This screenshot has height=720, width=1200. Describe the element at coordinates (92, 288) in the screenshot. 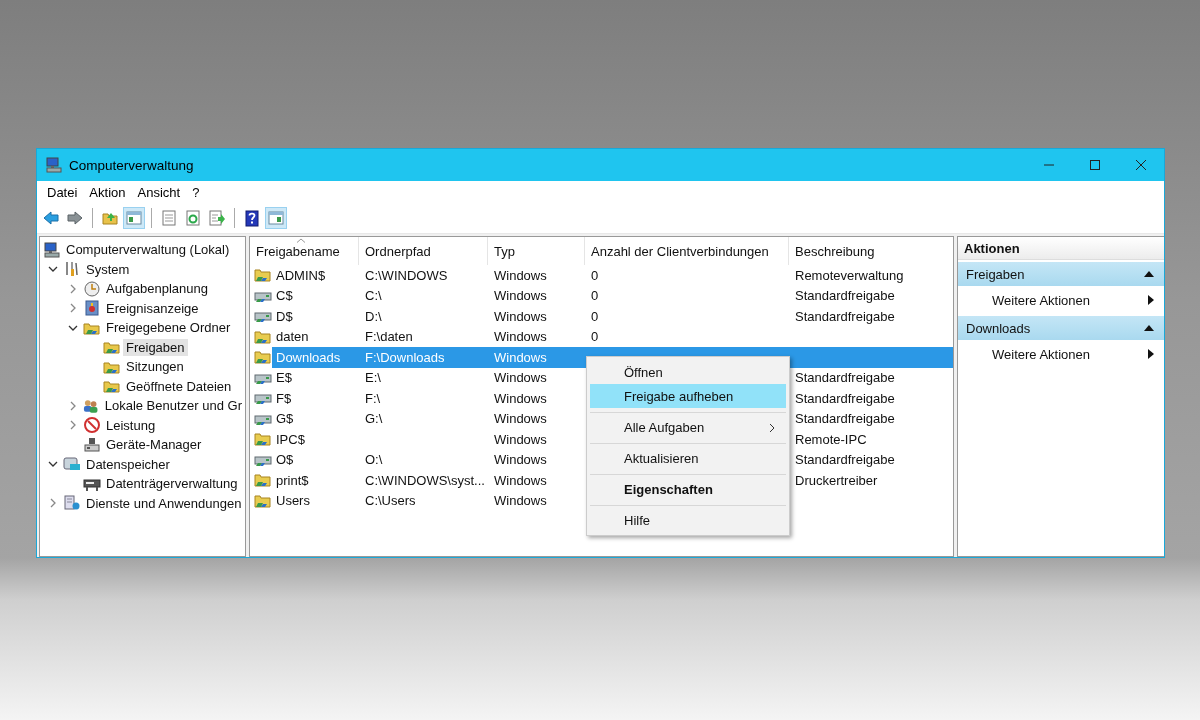

I see `clock-icon` at that location.